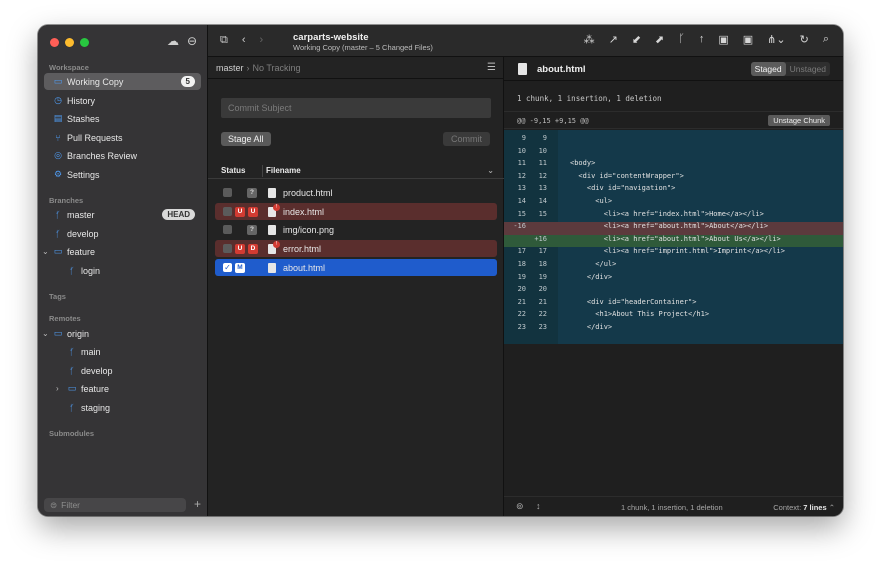  Describe the element at coordinates (122, 270) in the screenshot. I see `sidebar-item-branch-login: ᚶ login` at that location.